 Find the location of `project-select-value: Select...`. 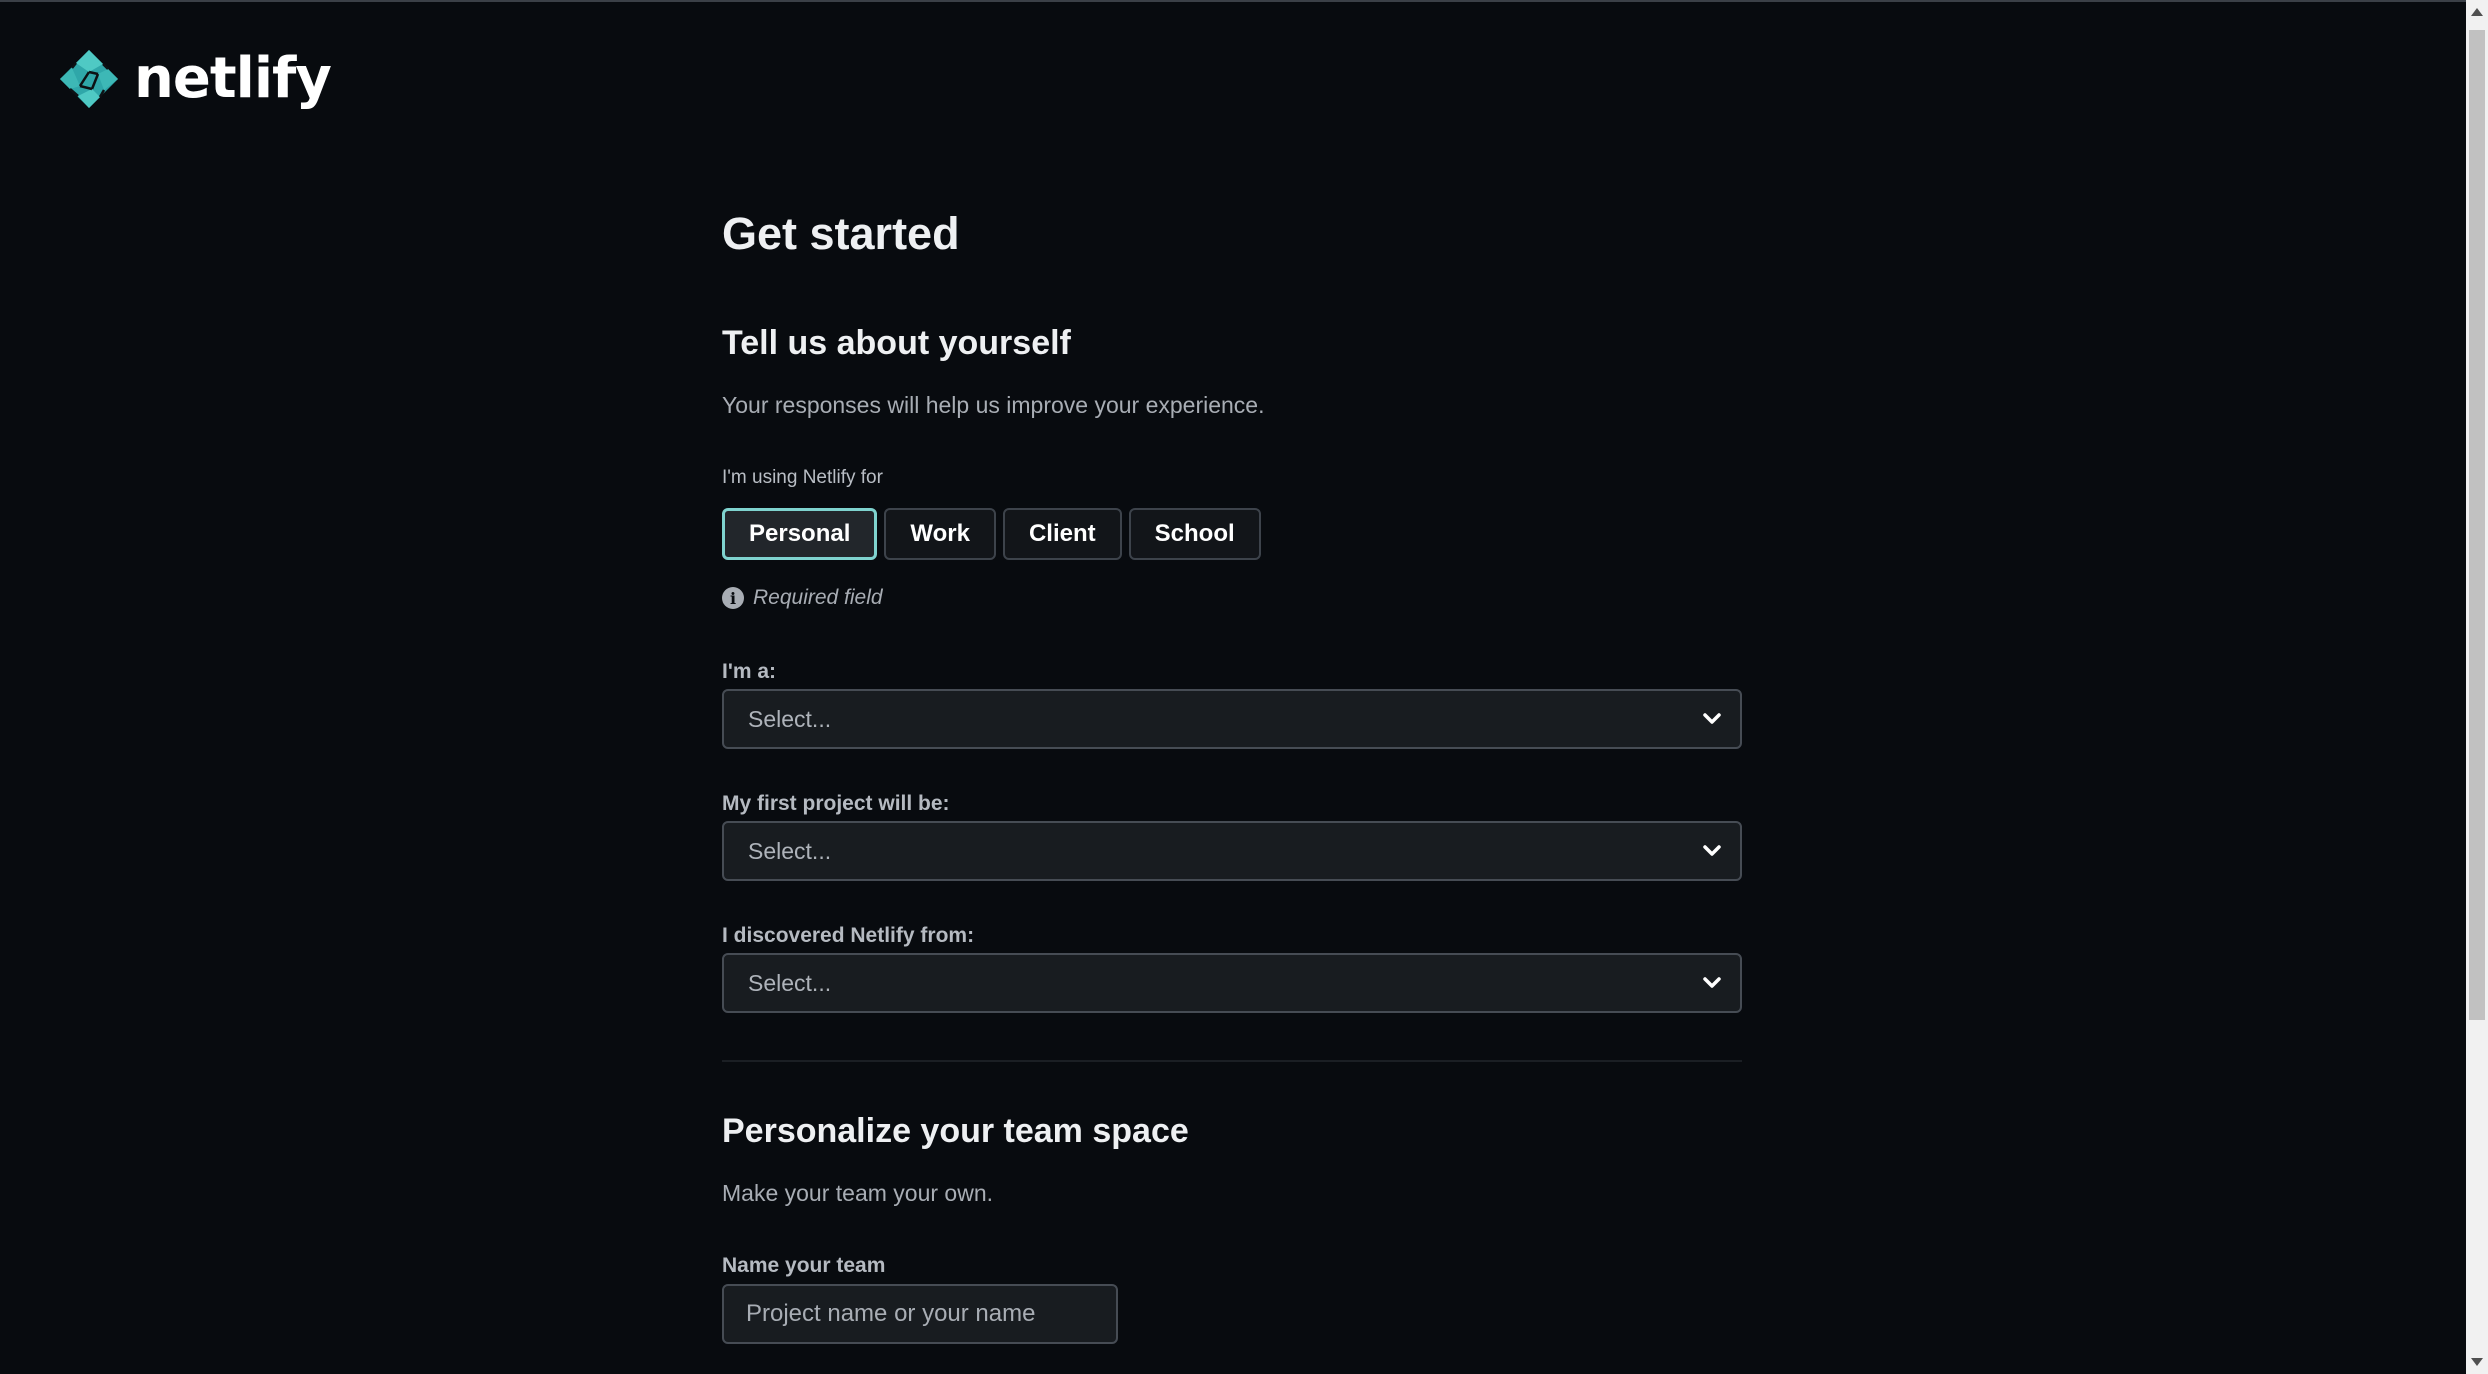

project-select-value: Select... is located at coordinates (790, 850).